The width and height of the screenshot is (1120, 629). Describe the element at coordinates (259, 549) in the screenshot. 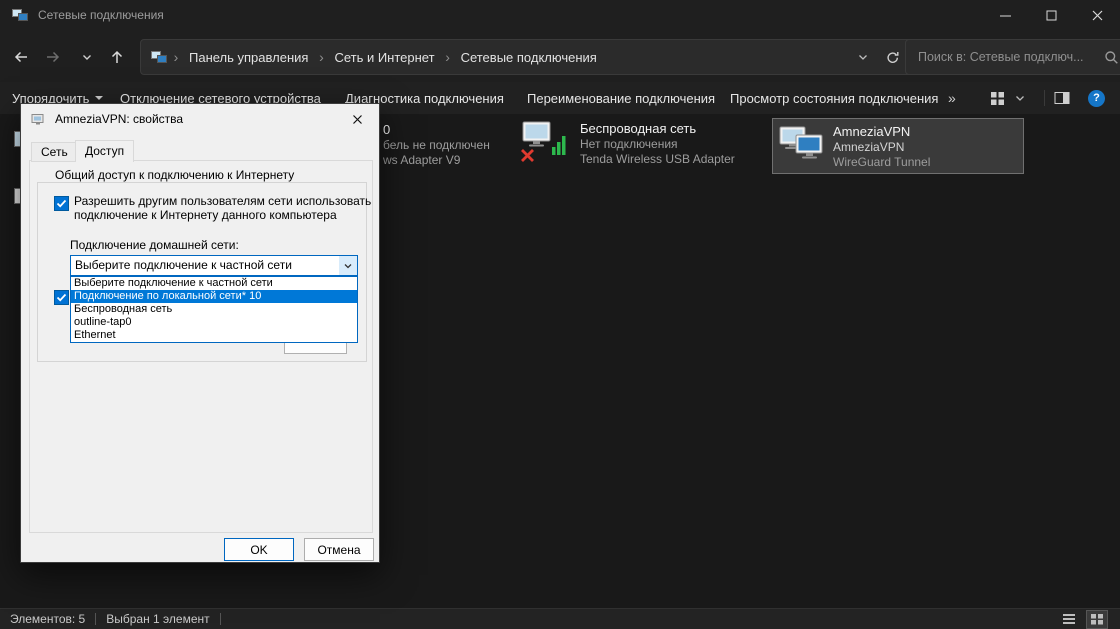

I see `ok-button: OK` at that location.